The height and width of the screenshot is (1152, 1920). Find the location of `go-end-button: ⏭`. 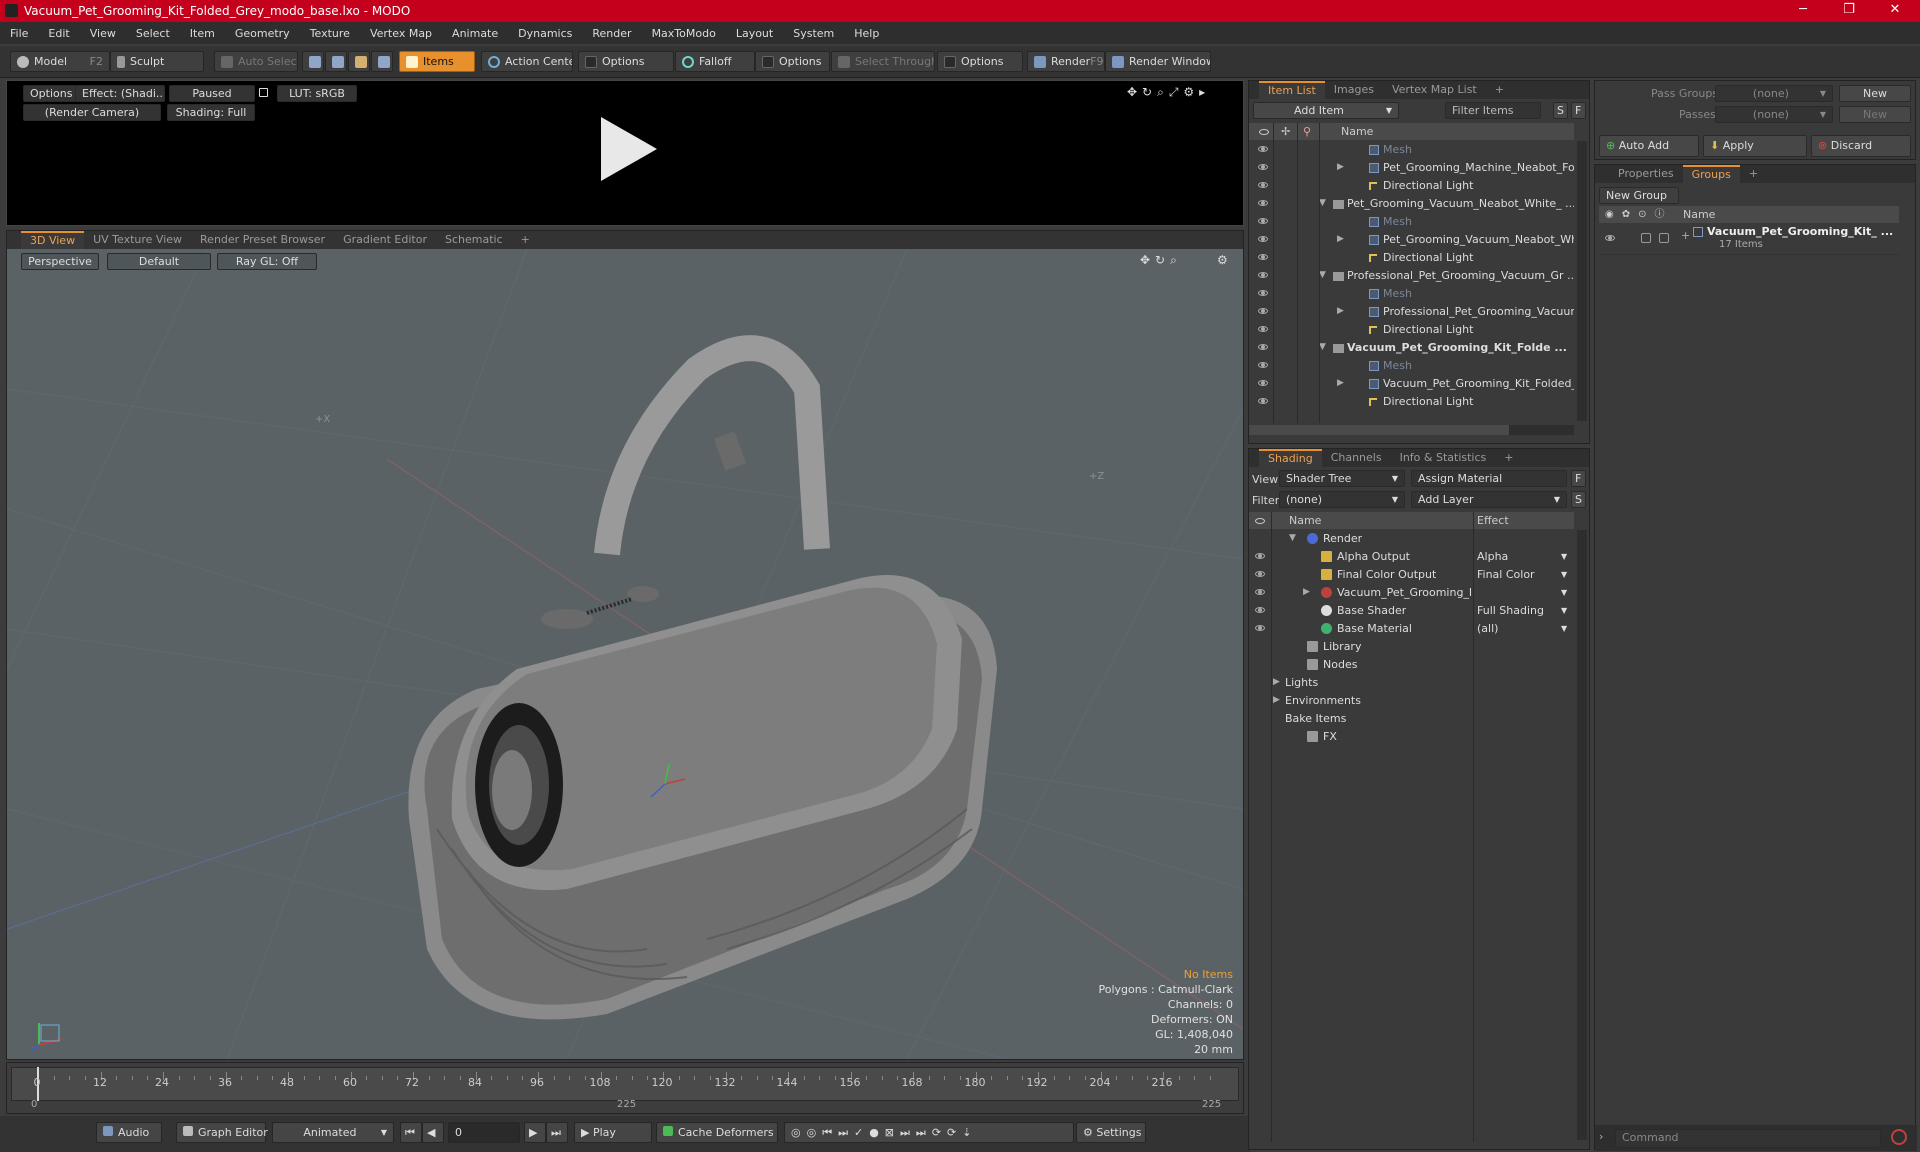

go-end-button: ⏭ is located at coordinates (557, 1132).